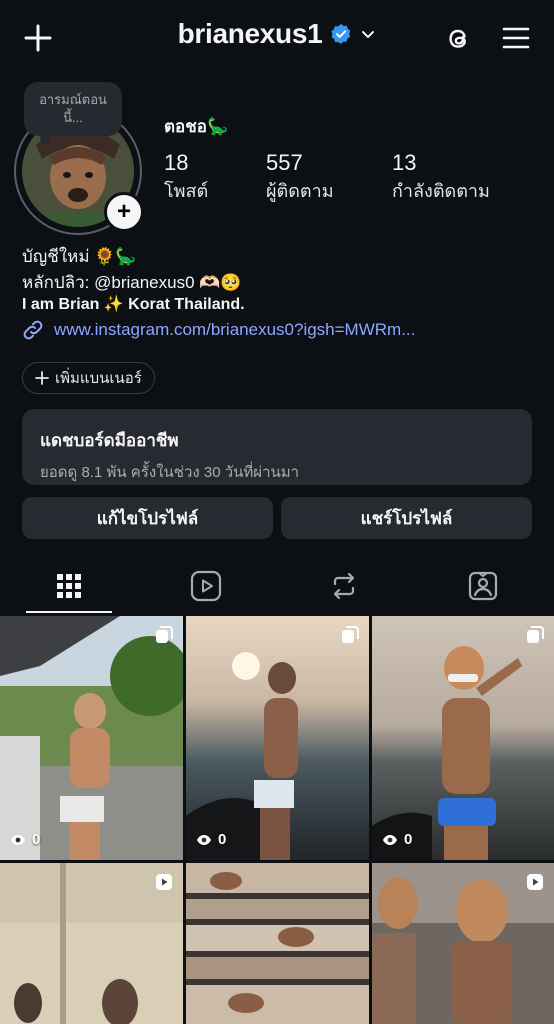 This screenshot has height=1024, width=554. What do you see at coordinates (441, 191) in the screenshot?
I see `stat-label: กำลังติดตาม` at bounding box center [441, 191].